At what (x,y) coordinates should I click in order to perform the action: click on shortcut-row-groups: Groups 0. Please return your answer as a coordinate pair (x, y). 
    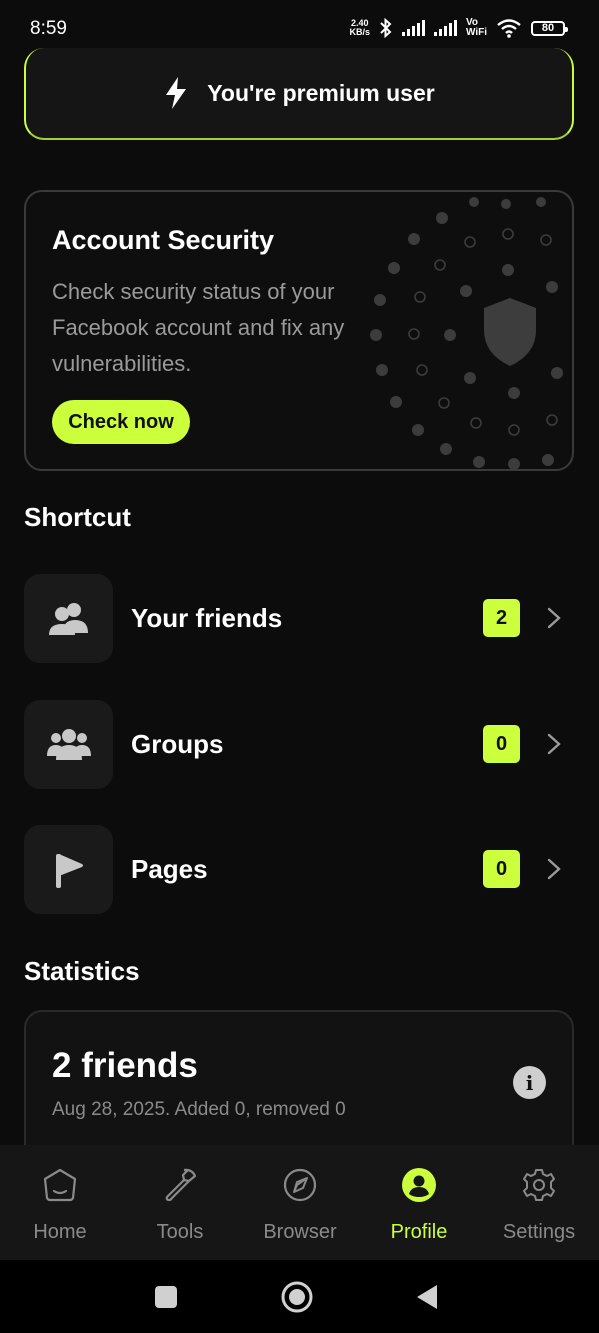
    Looking at the image, I should click on (299, 745).